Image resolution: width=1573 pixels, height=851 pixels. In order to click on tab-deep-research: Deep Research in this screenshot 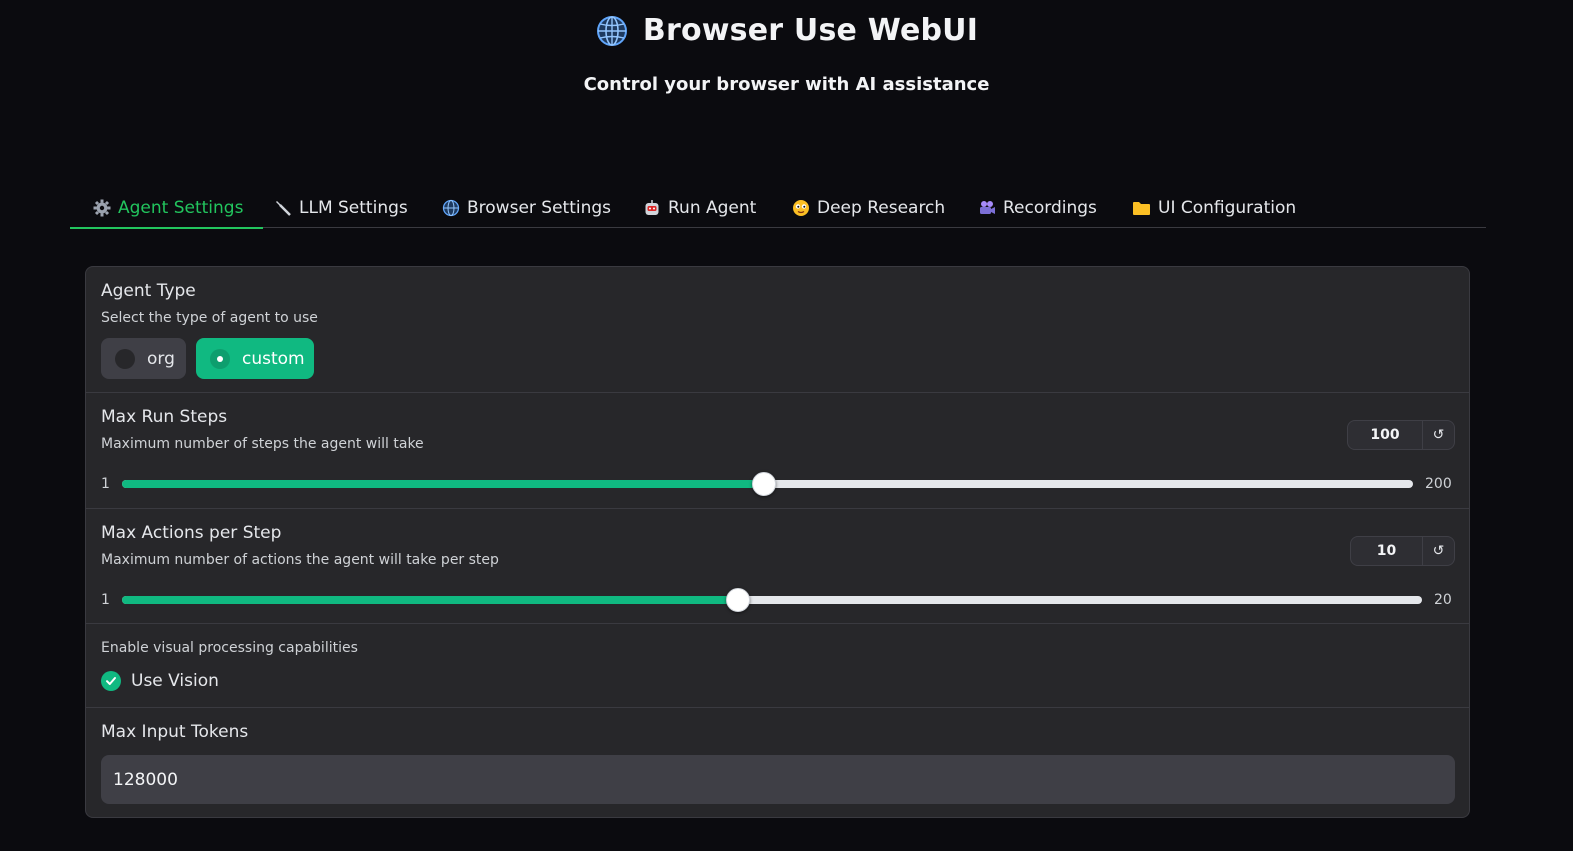, I will do `click(868, 208)`.